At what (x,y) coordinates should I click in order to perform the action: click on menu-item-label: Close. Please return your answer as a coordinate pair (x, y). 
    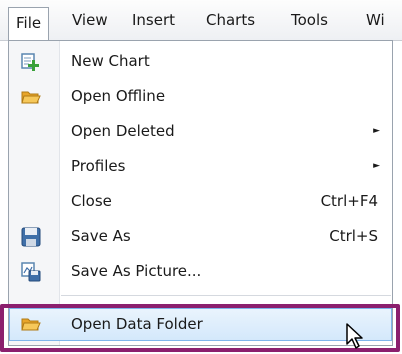
    Looking at the image, I should click on (91, 201).